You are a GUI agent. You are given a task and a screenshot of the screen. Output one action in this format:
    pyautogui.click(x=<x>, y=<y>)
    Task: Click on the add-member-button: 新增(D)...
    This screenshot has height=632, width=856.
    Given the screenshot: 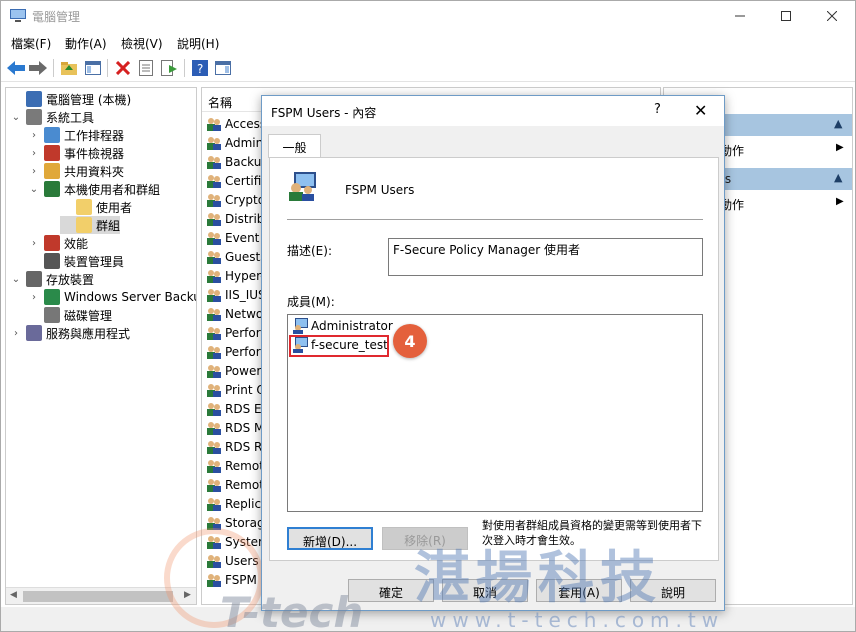 What is the action you would take?
    pyautogui.click(x=330, y=538)
    